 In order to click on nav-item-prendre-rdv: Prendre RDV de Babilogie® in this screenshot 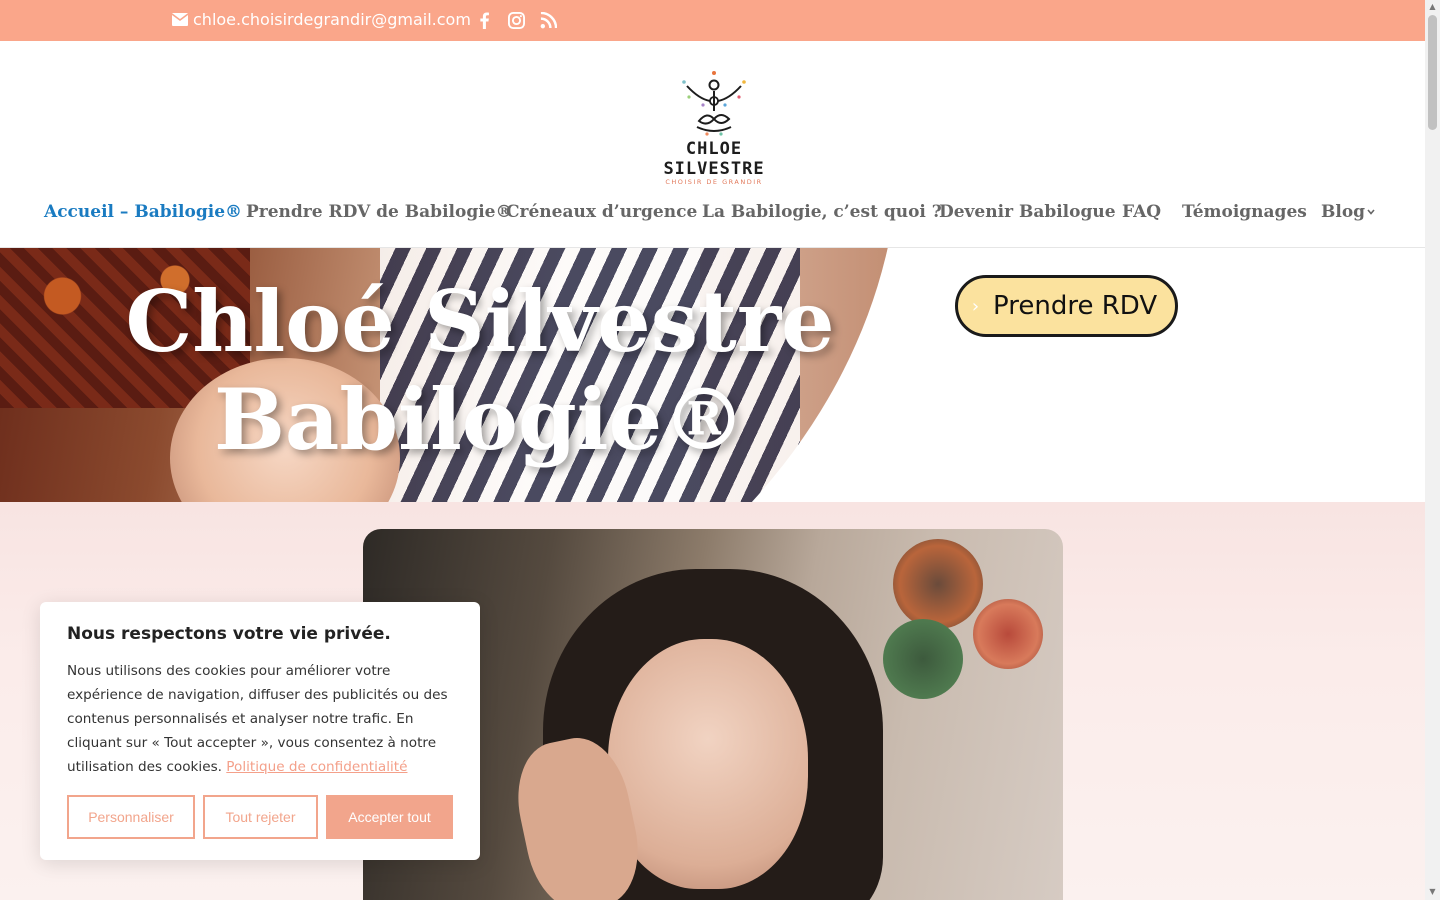, I will do `click(379, 212)`.